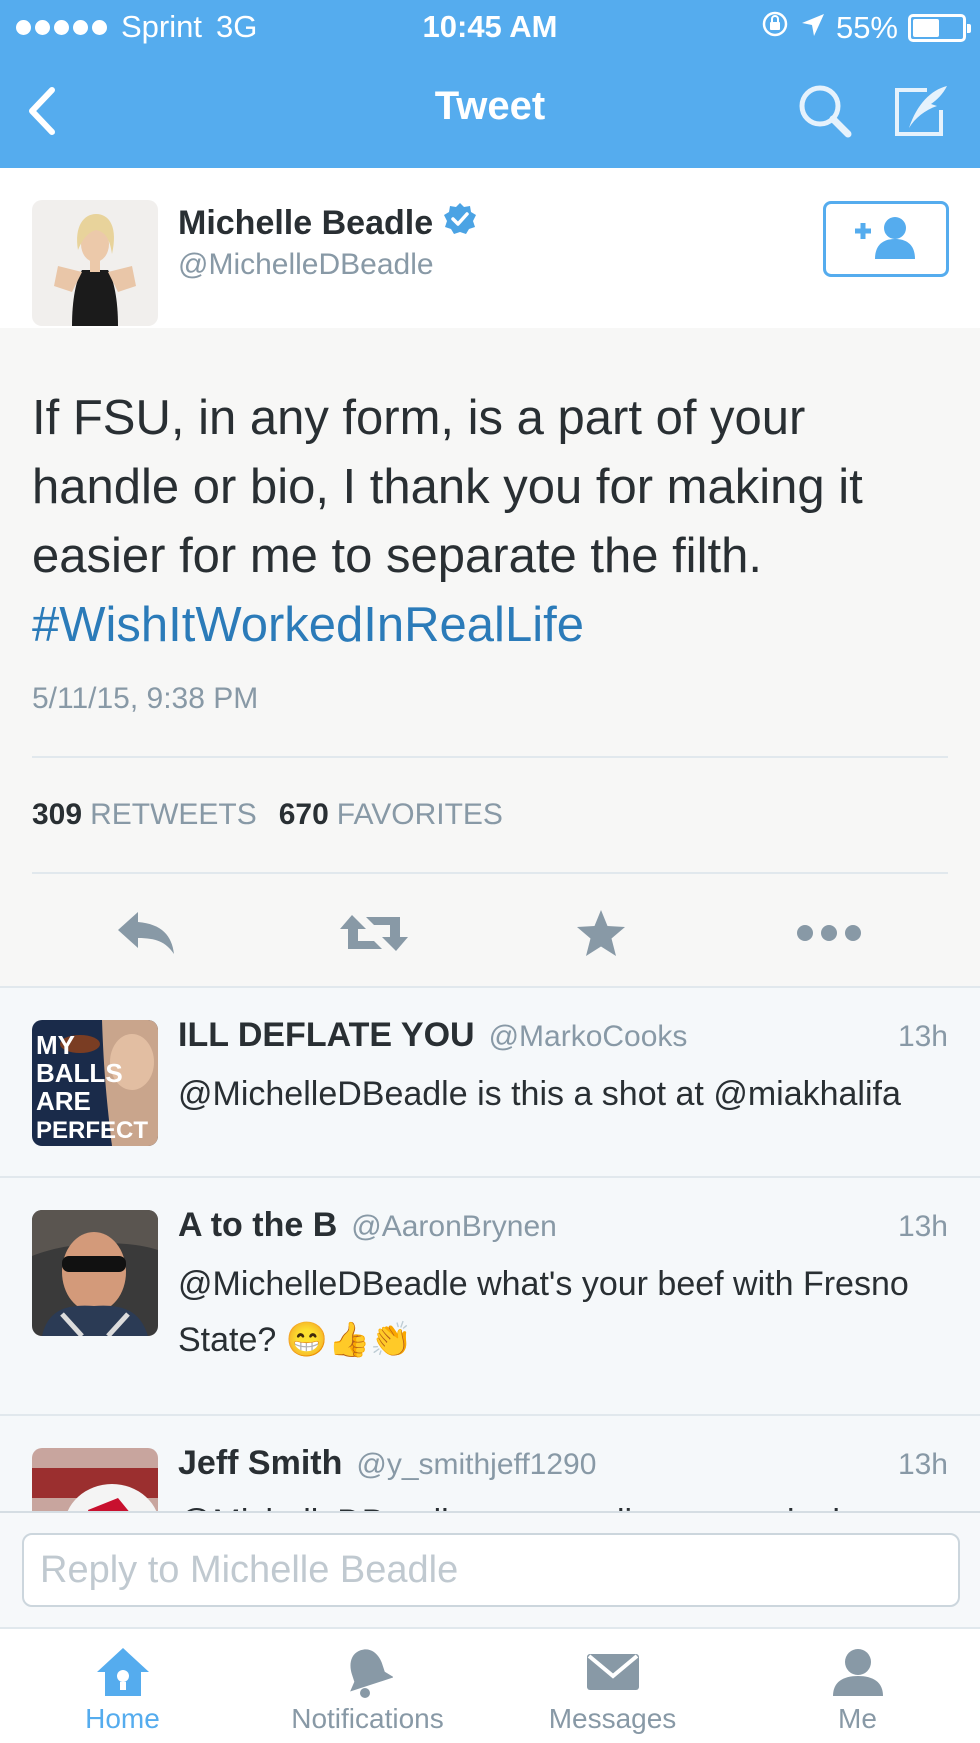 This screenshot has height=1743, width=980. I want to click on reply-avatar-text-4: PERFECT, so click(92, 1130).